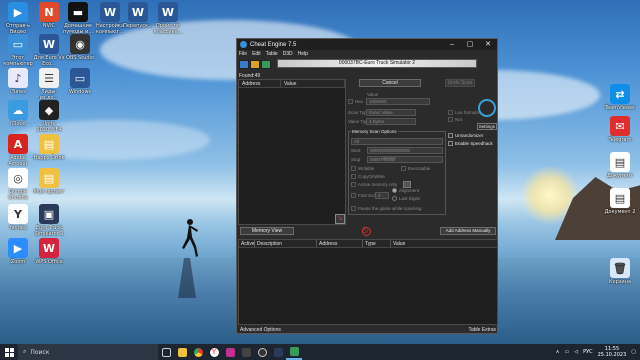 The width and height of the screenshot is (640, 360). What do you see at coordinates (303, 54) in the screenshot?
I see `menu-help: Help` at bounding box center [303, 54].